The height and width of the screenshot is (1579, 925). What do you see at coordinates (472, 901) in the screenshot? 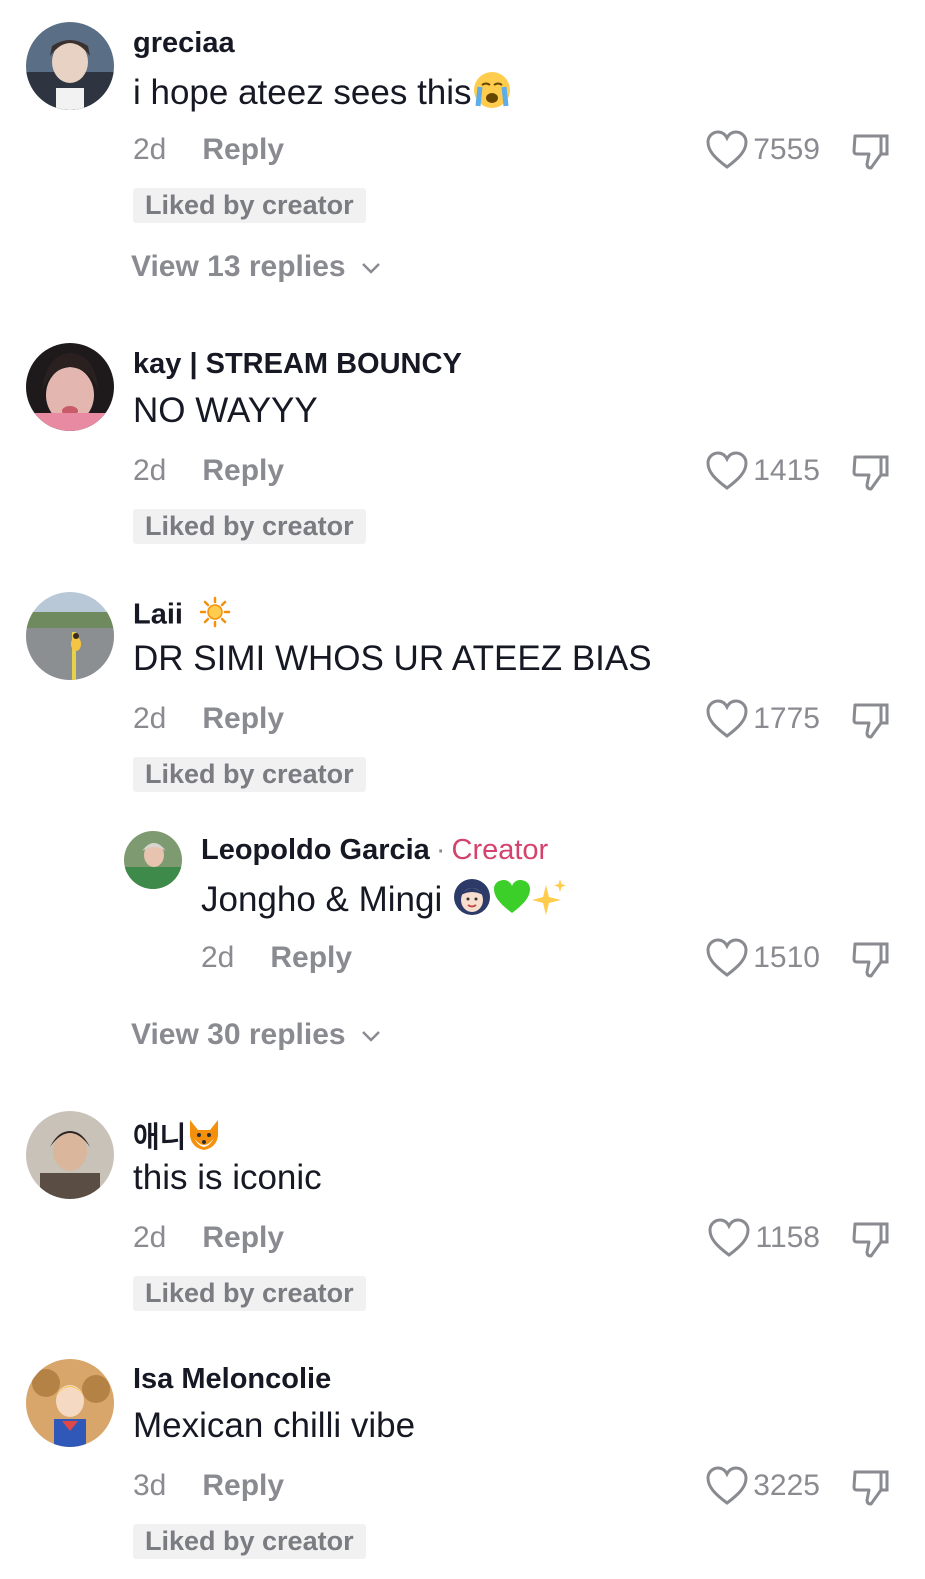
I see `person-gesturing-ok-icon` at bounding box center [472, 901].